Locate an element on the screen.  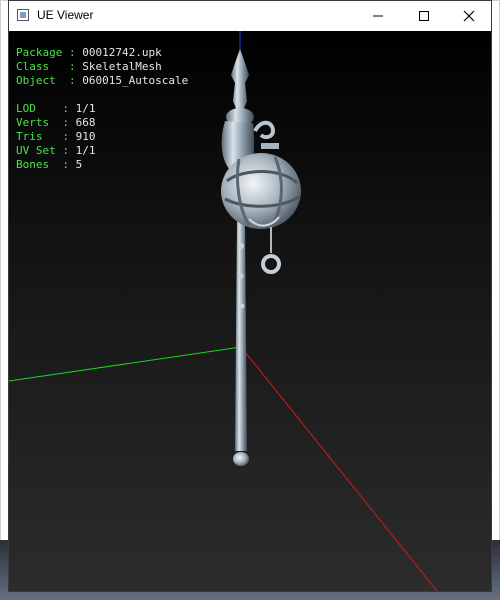
minimize-button is located at coordinates (378, 16).